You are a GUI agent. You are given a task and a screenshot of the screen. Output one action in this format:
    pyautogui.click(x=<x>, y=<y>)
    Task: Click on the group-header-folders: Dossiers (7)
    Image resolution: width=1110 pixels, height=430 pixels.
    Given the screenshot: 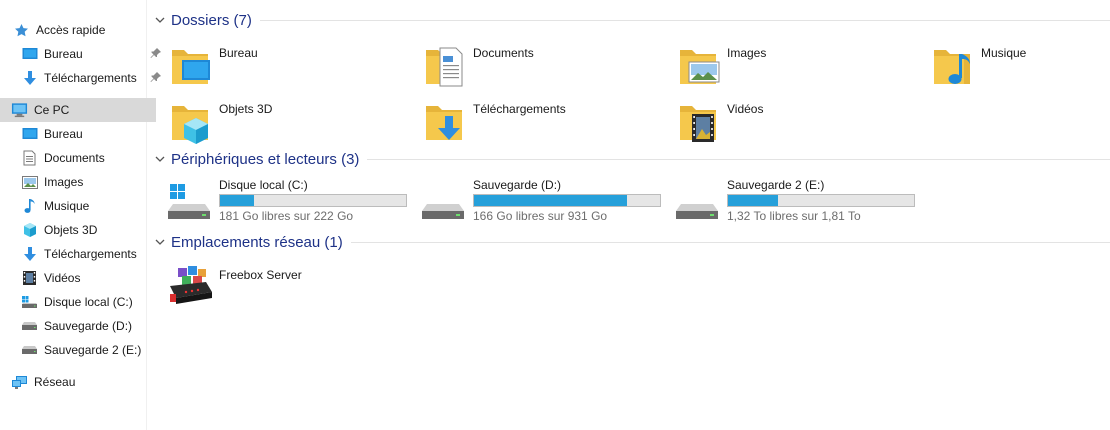 What is the action you would take?
    pyautogui.click(x=630, y=20)
    